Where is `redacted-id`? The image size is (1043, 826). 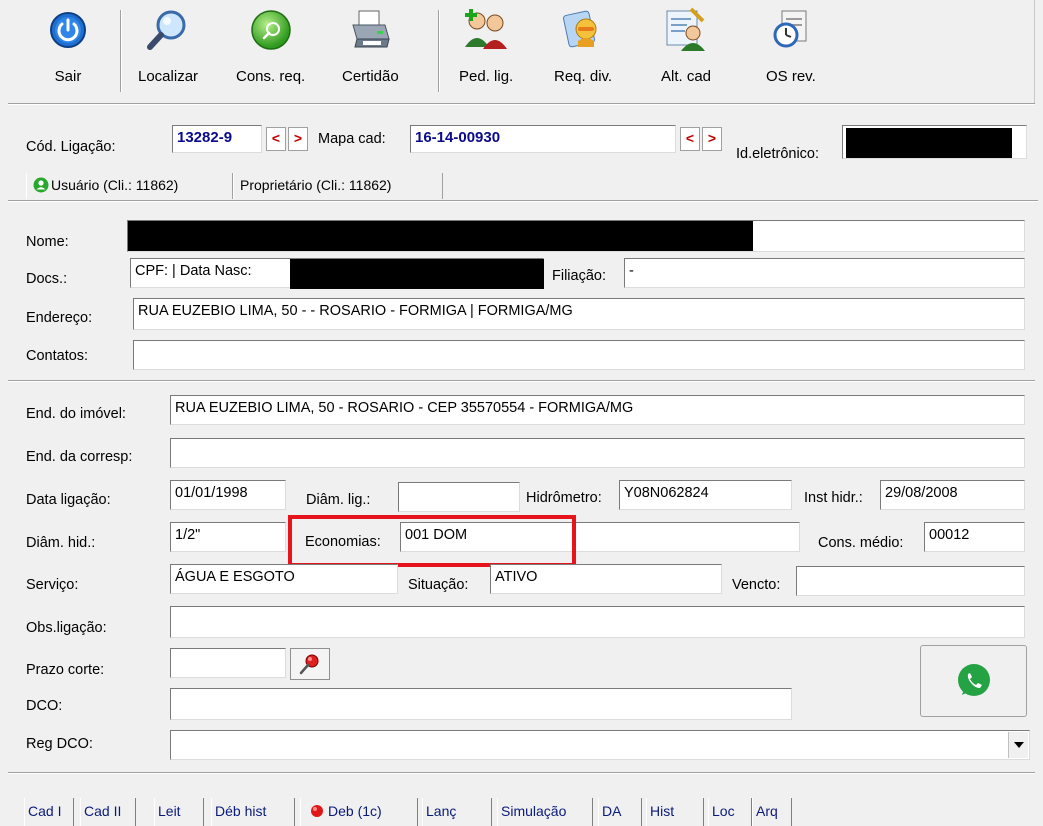
redacted-id is located at coordinates (929, 143).